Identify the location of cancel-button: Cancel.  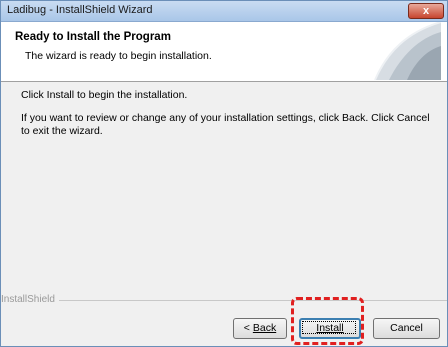
(406, 328).